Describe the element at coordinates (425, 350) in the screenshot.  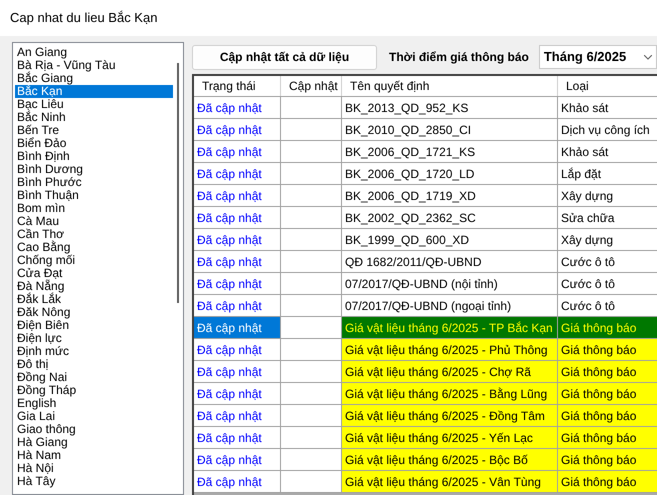
I see `table-row: Đã cập nhật Giá vật liệu tháng 6/2025 - Phủ Thông Giá thông báo` at that location.